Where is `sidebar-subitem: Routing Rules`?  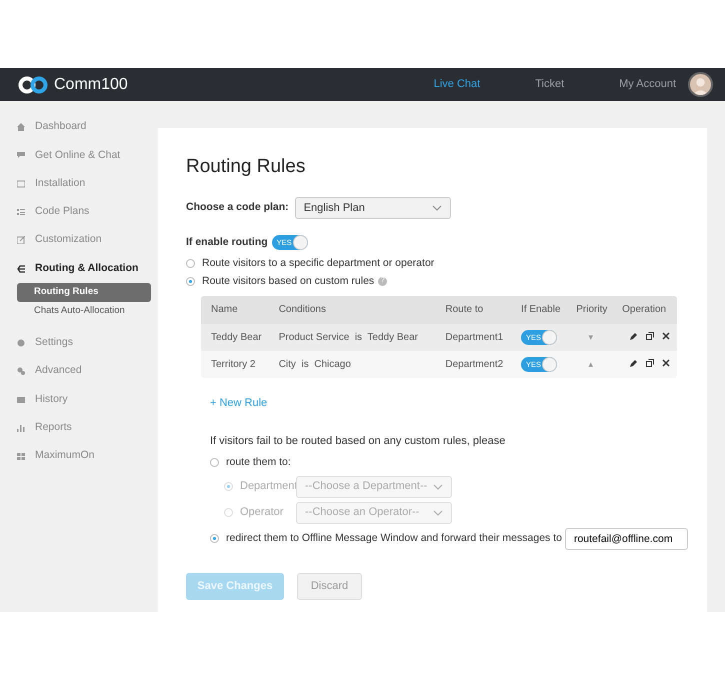 sidebar-subitem: Routing Rules is located at coordinates (84, 292).